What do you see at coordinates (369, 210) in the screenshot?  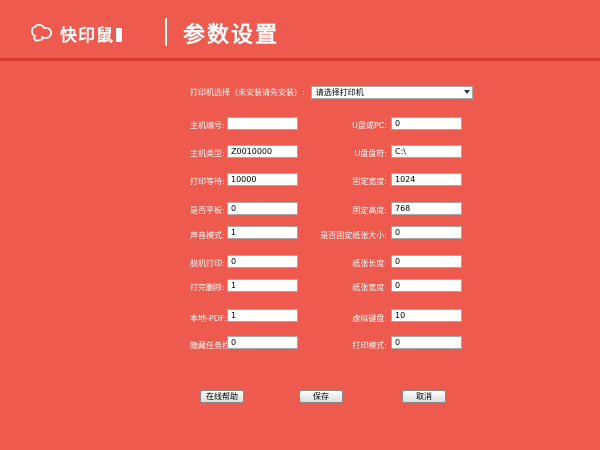 I see `fixed-height-label: 固定高度:` at bounding box center [369, 210].